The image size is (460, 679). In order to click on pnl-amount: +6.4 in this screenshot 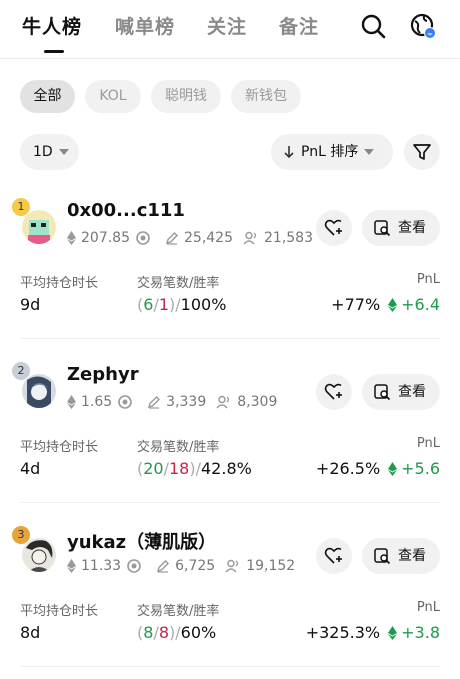, I will do `click(420, 304)`.